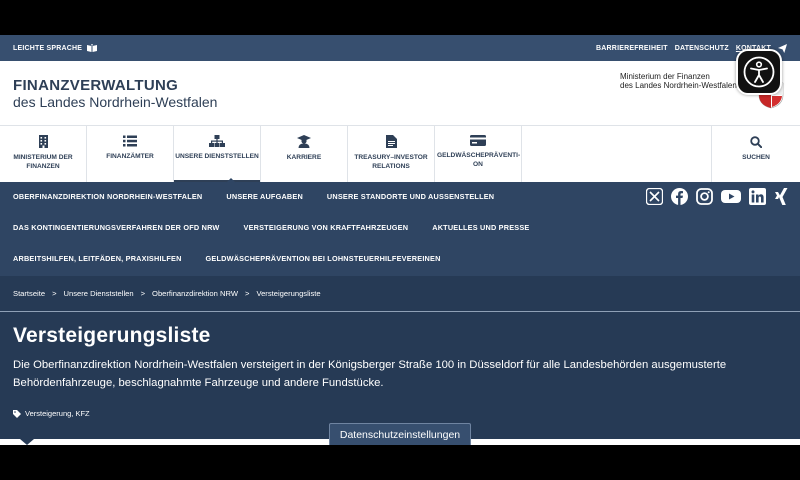 The image size is (800, 480). I want to click on credit-card-icon, so click(478, 140).